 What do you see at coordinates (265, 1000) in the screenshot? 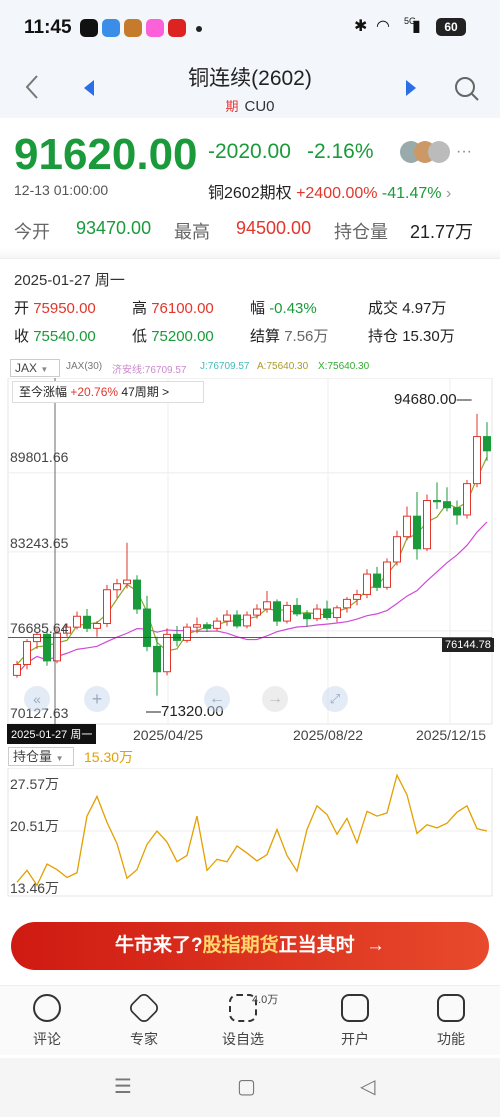
I see `watchlist-count-badge: 4.0万` at bounding box center [265, 1000].